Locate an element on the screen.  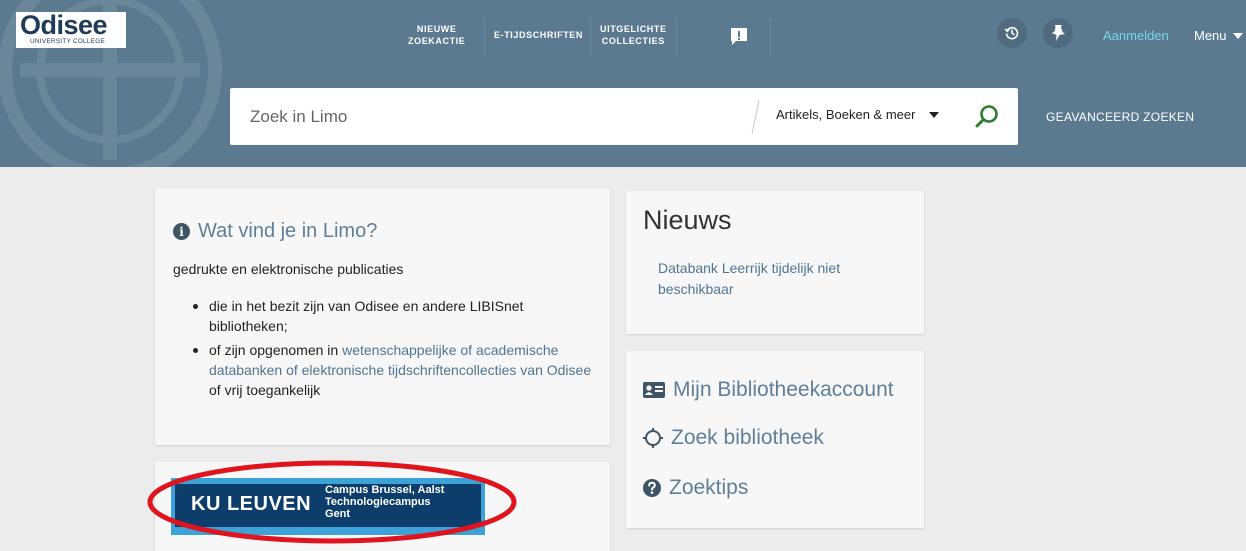
ku-campus-line2: Technologiecampus is located at coordinates (378, 502).